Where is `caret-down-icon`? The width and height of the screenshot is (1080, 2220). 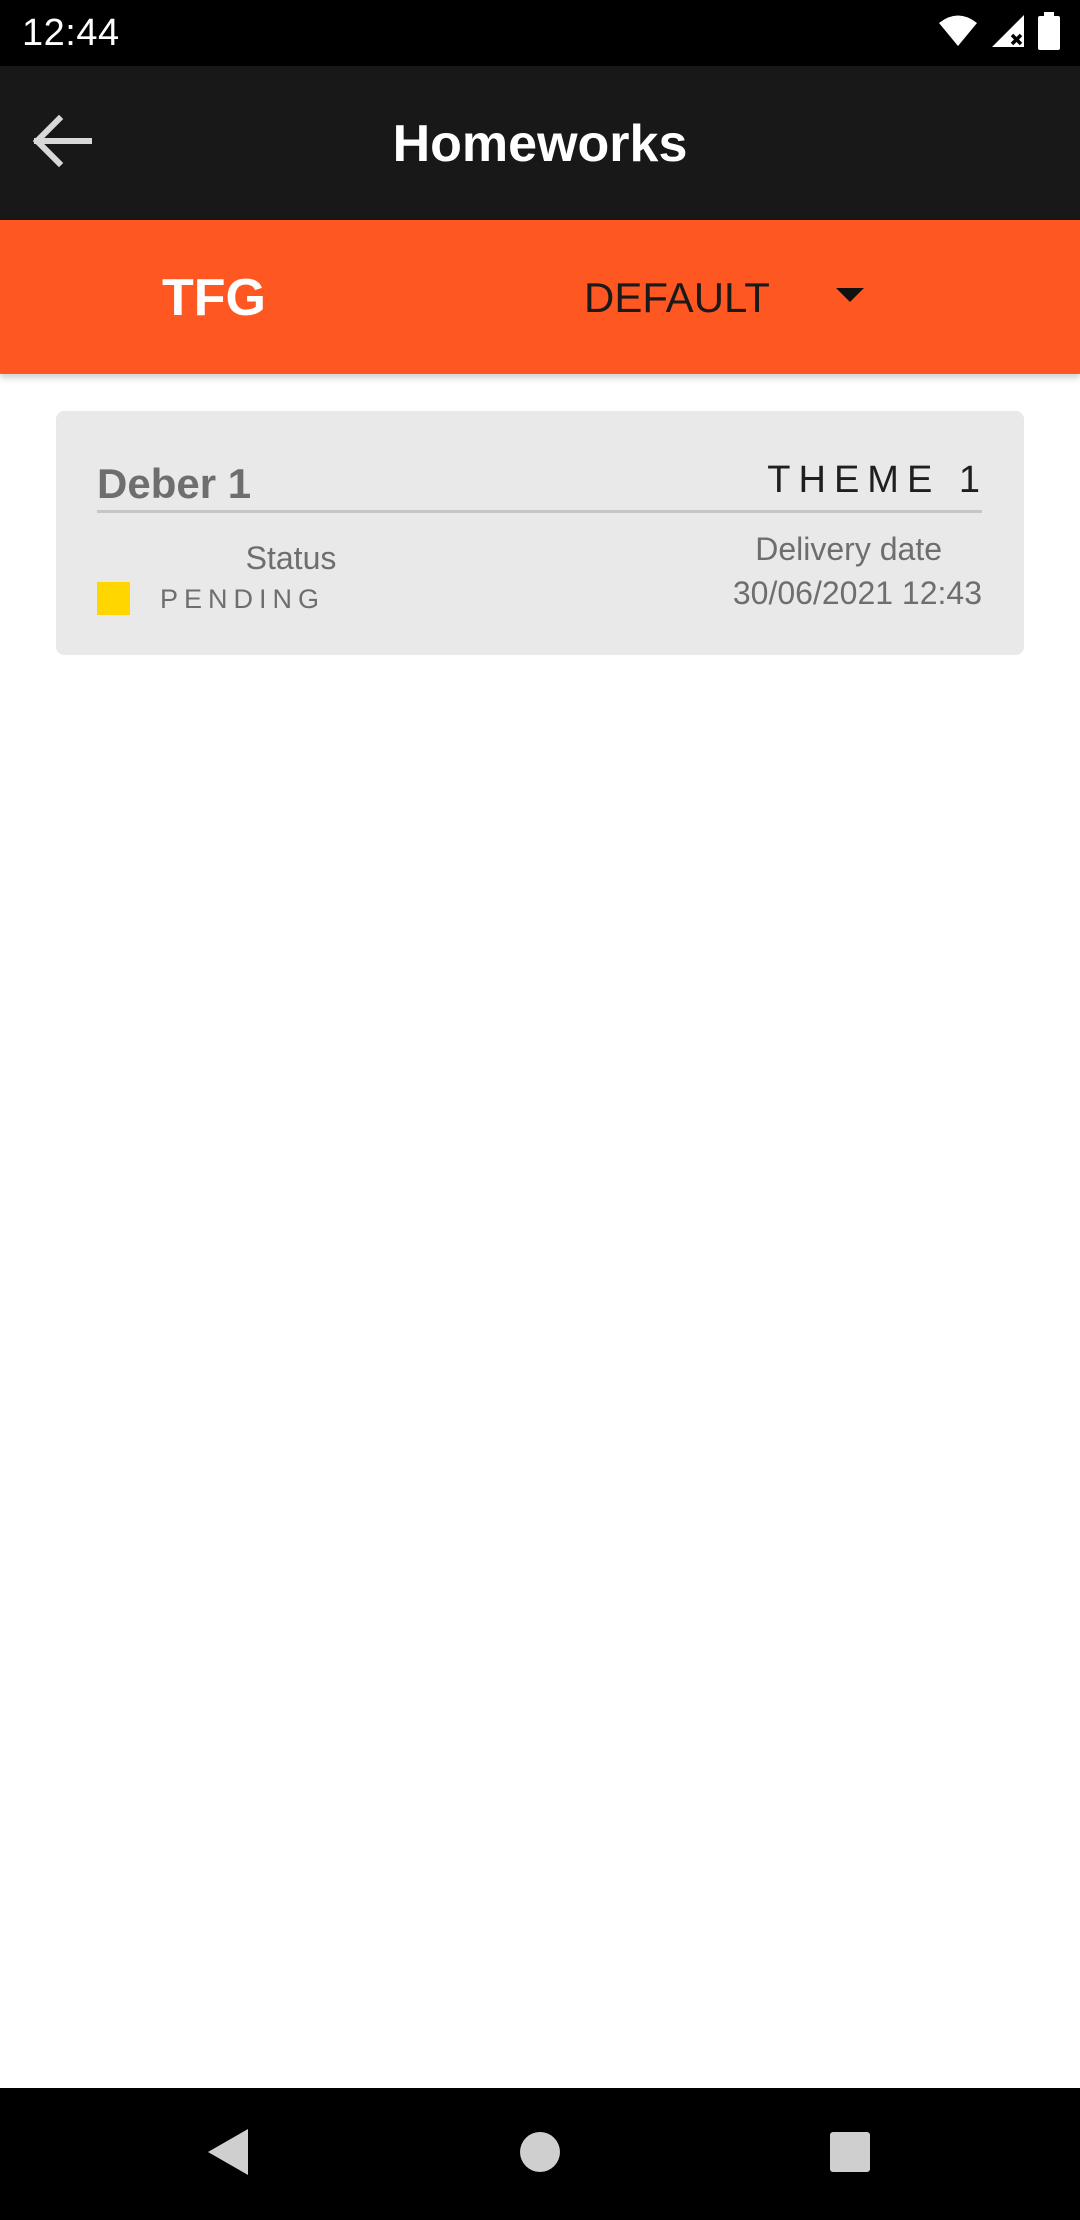
caret-down-icon is located at coordinates (850, 295).